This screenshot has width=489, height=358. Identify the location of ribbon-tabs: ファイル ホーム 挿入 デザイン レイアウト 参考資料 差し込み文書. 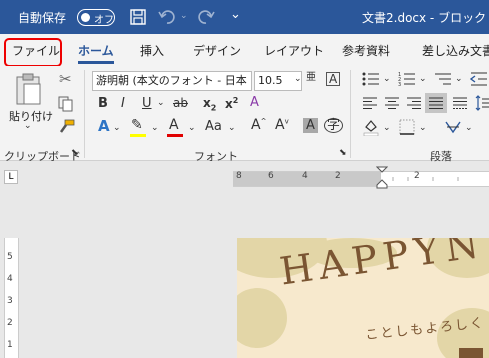
(244, 50).